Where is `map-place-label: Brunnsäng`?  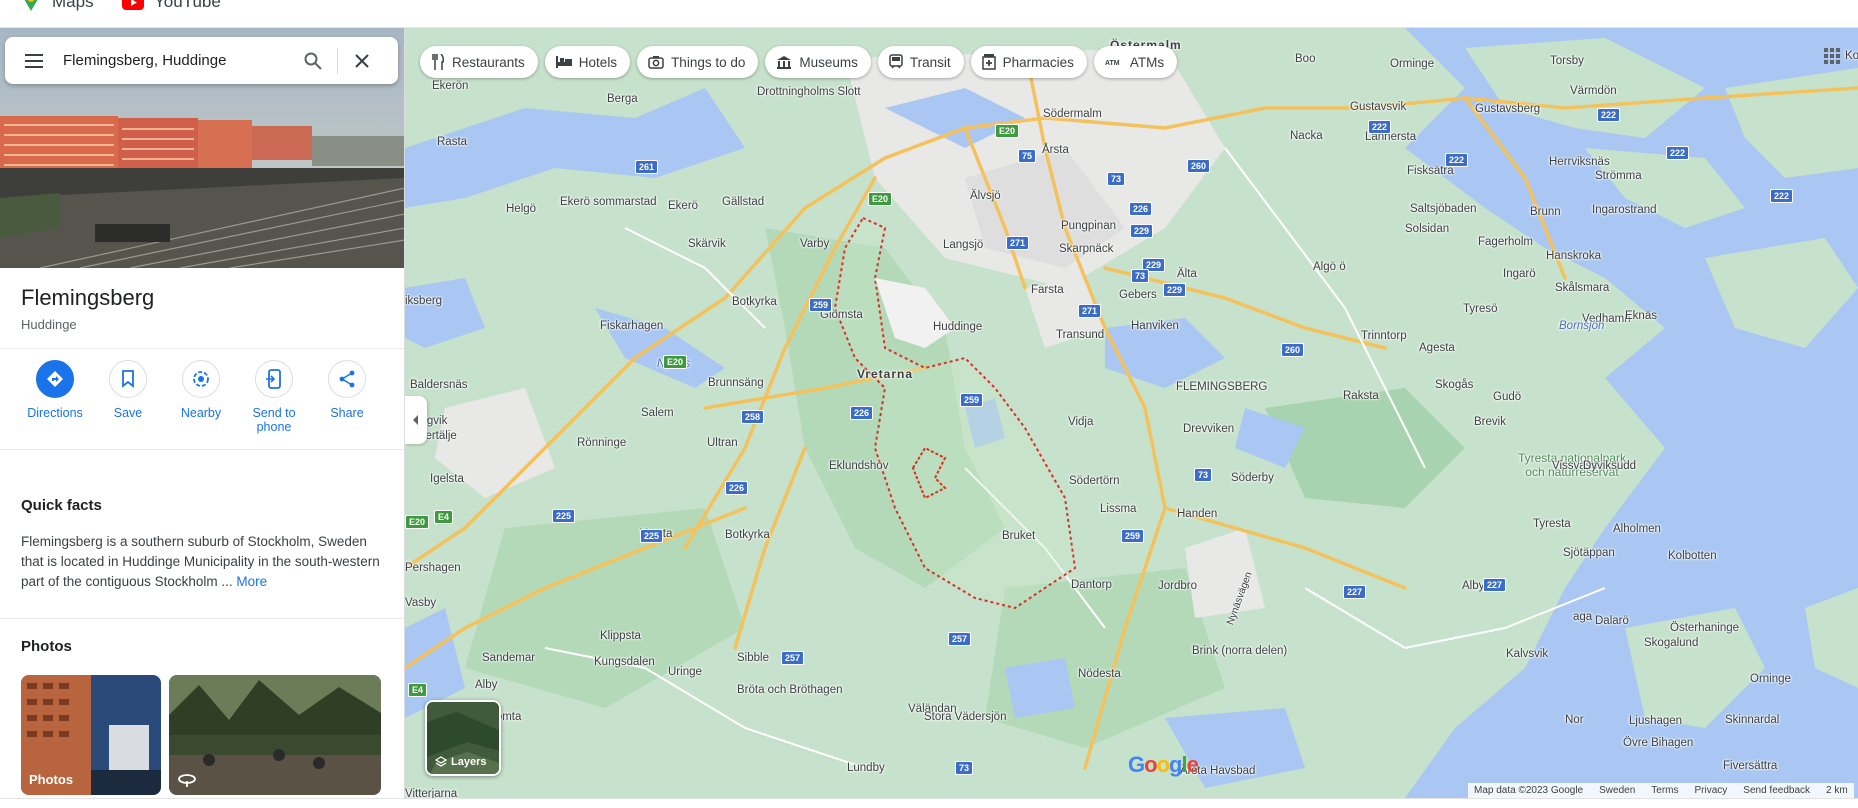 map-place-label: Brunnsäng is located at coordinates (736, 383).